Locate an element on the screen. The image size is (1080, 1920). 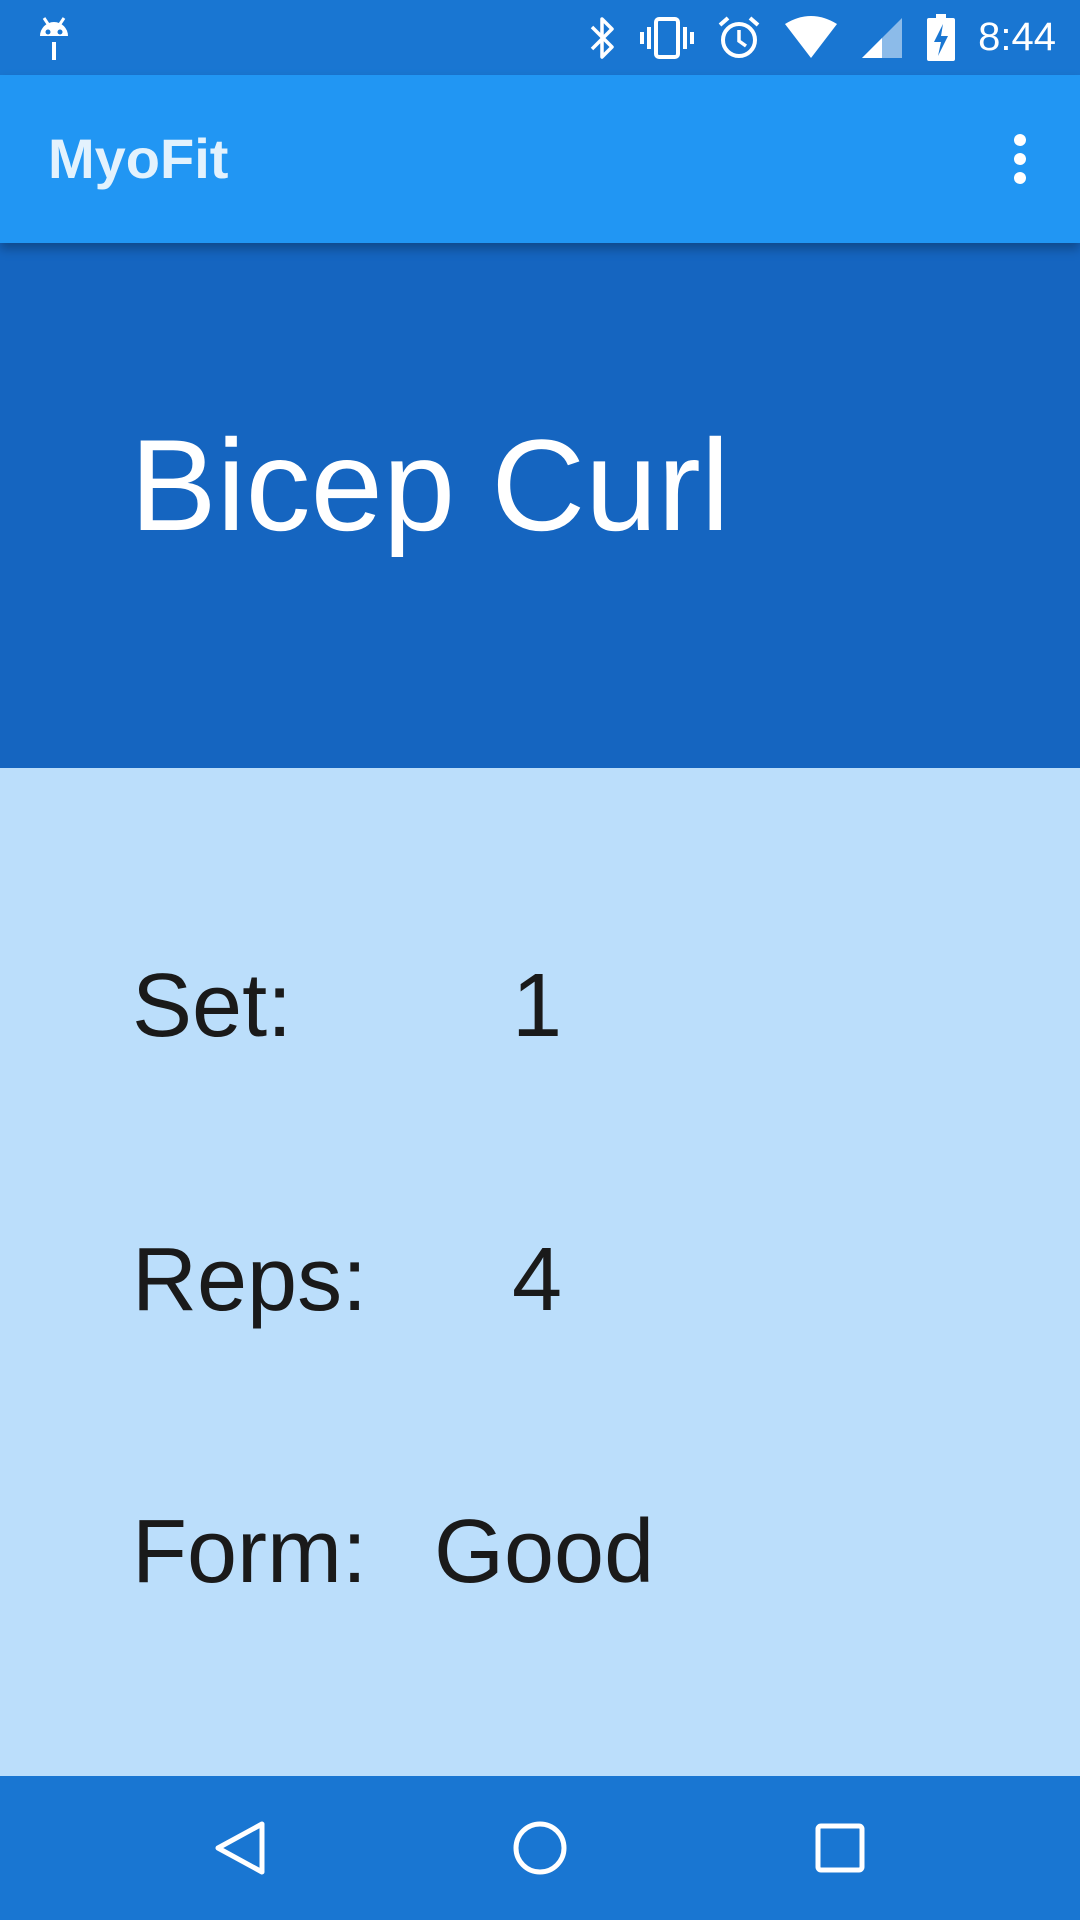
home-icon is located at coordinates (540, 1848).